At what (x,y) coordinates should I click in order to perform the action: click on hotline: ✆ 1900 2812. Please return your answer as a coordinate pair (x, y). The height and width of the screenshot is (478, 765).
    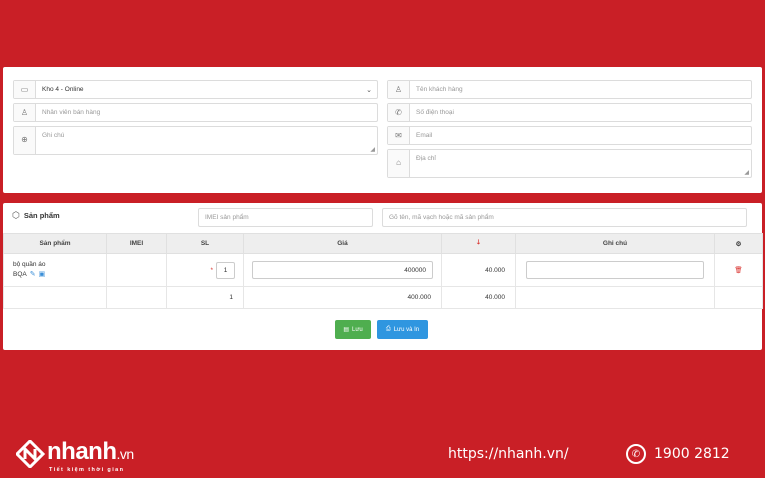
    Looking at the image, I should click on (678, 454).